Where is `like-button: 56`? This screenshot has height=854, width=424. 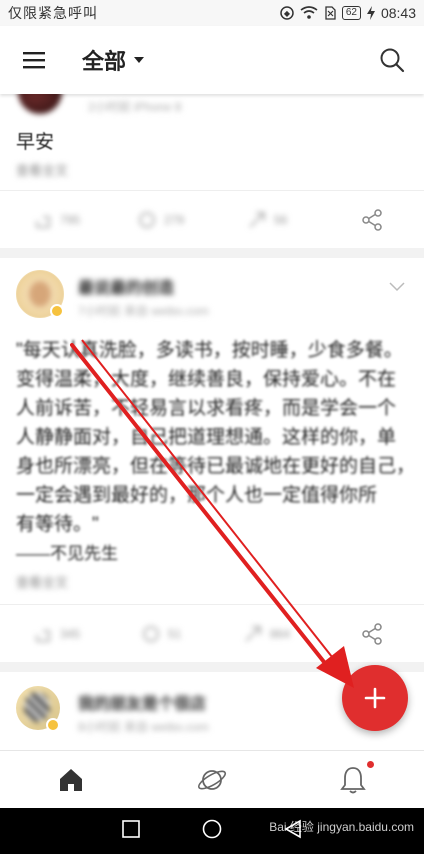
like-button: 56 is located at coordinates (267, 220).